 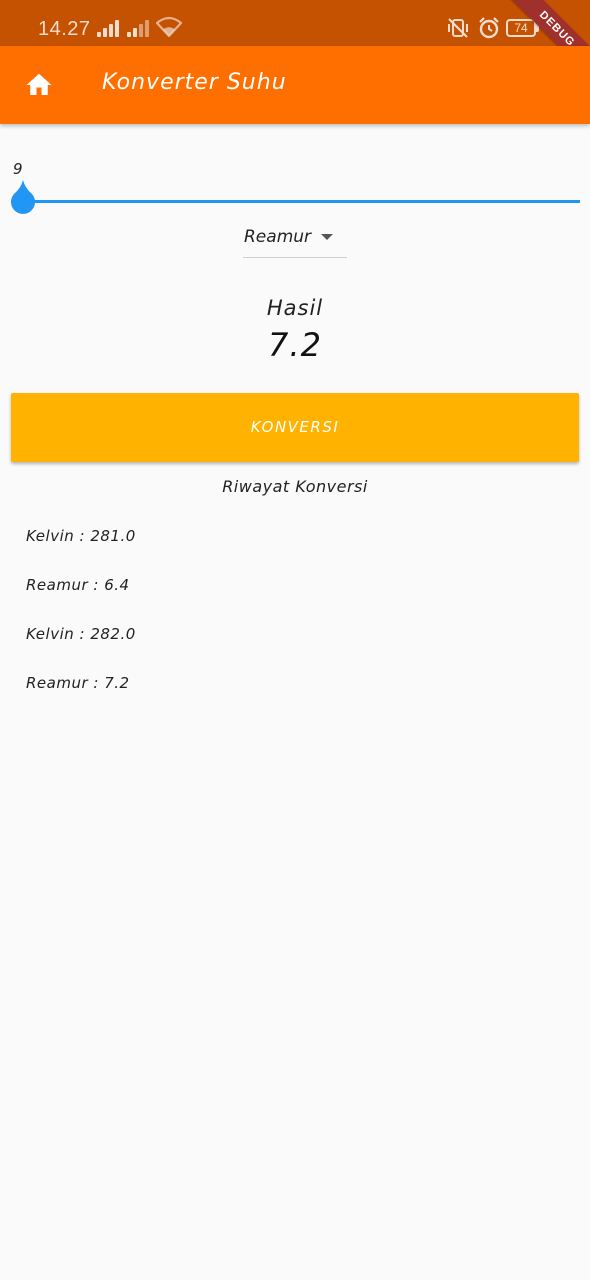 What do you see at coordinates (327, 237) in the screenshot?
I see `chevron-down-icon` at bounding box center [327, 237].